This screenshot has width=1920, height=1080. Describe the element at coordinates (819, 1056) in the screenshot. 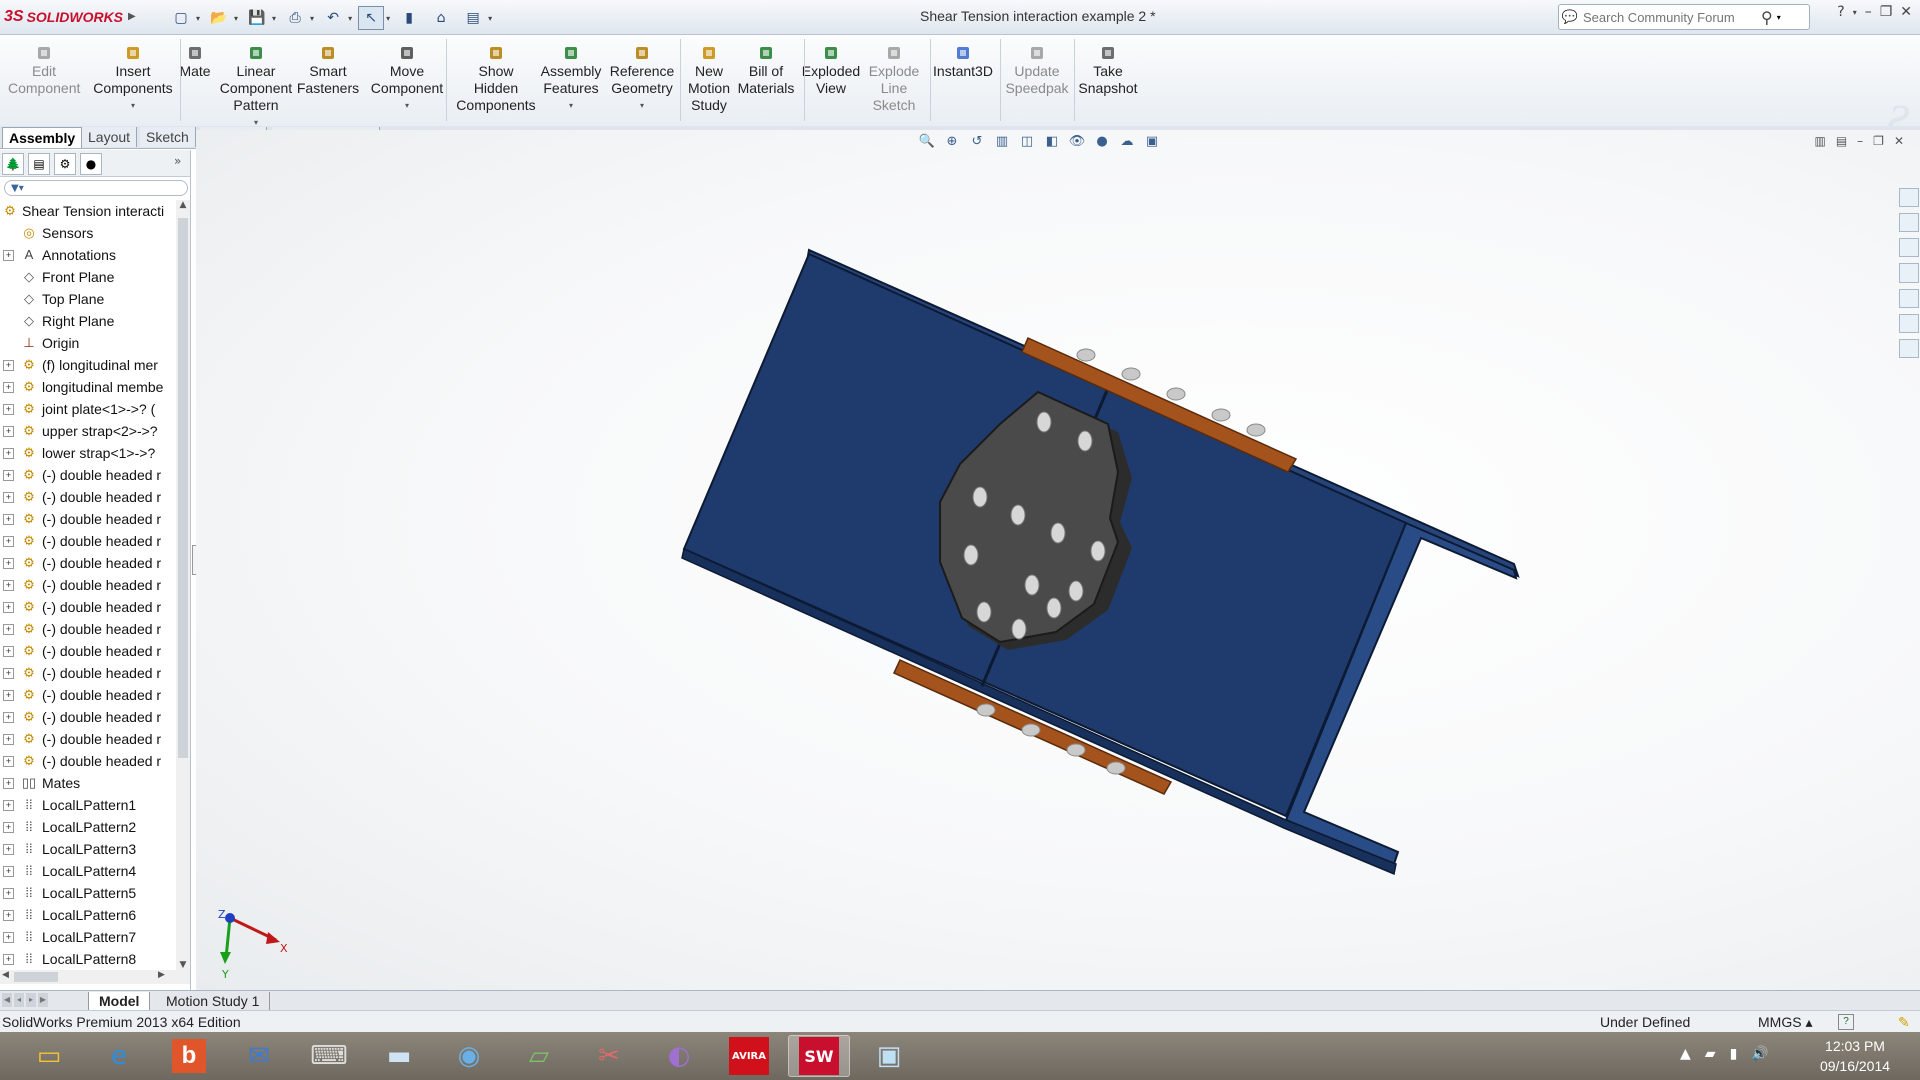

I see `taskbar-solidworks: SW` at that location.